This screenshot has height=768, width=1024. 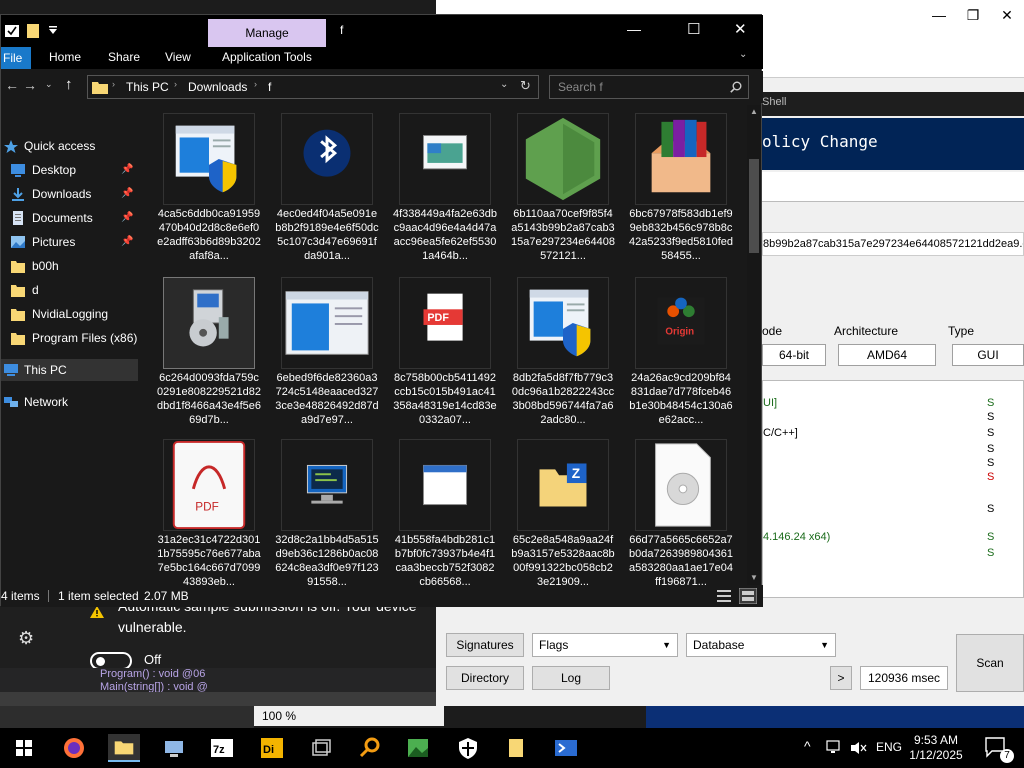 What do you see at coordinates (69, 266) in the screenshot?
I see `nav-item-b00h: b00h` at bounding box center [69, 266].